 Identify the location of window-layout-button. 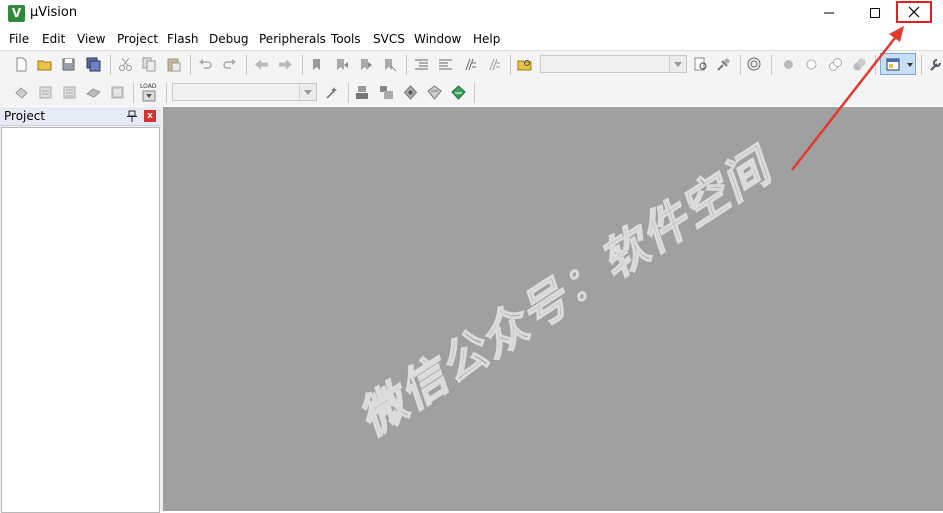
(898, 64).